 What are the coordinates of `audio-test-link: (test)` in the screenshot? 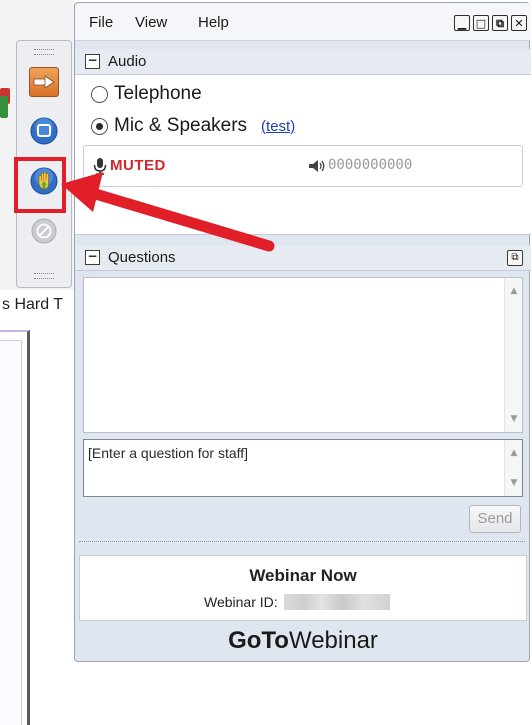 It's located at (278, 126).